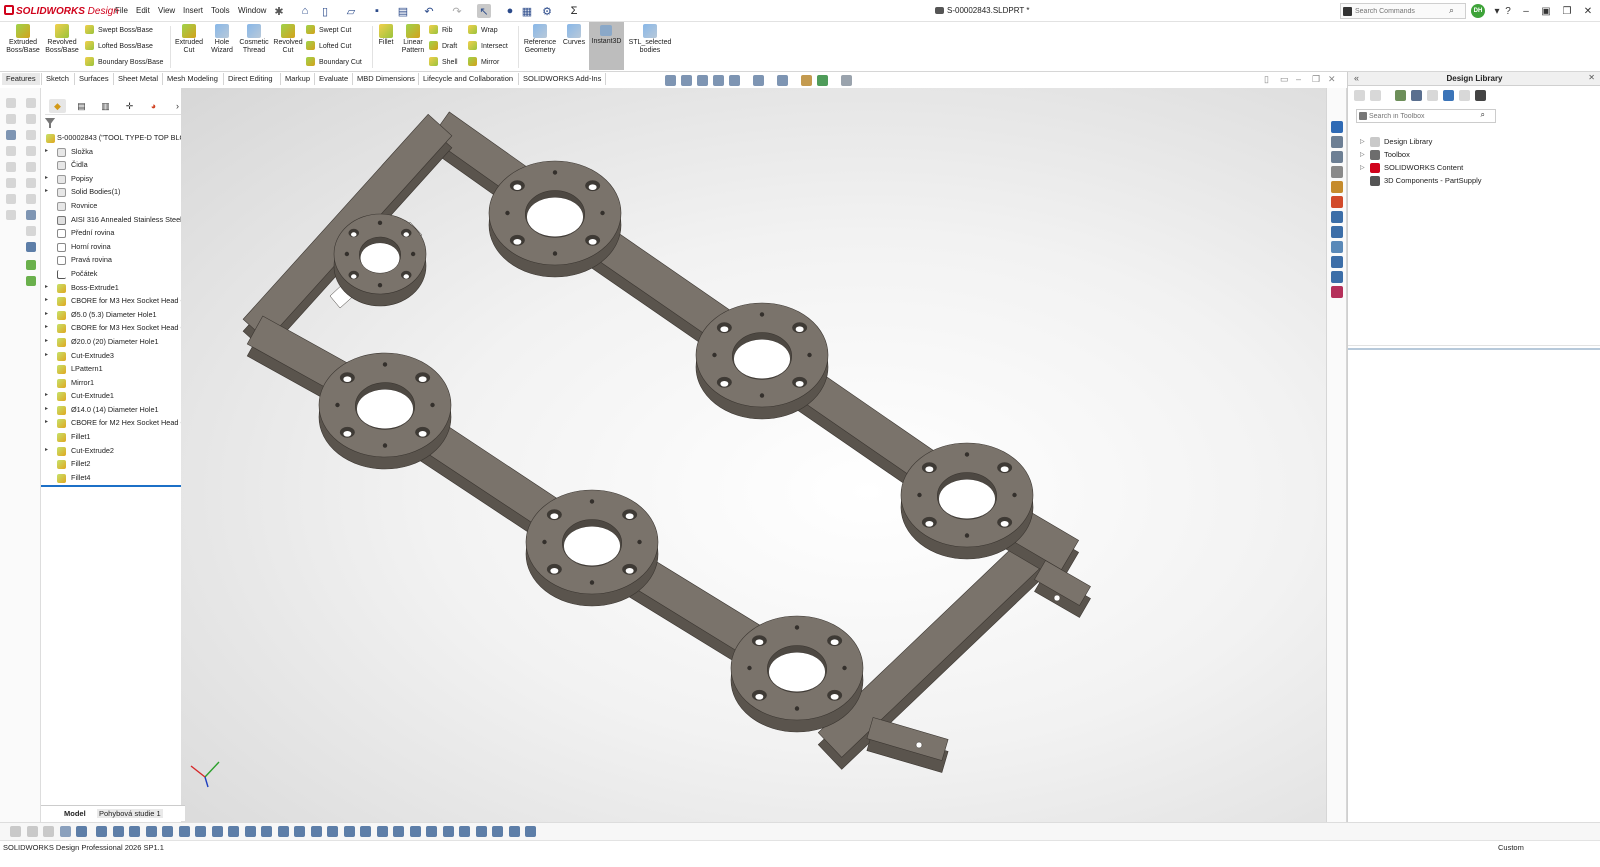 The height and width of the screenshot is (867, 1600). I want to click on tab-direct-editing: Direct Editing, so click(250, 79).